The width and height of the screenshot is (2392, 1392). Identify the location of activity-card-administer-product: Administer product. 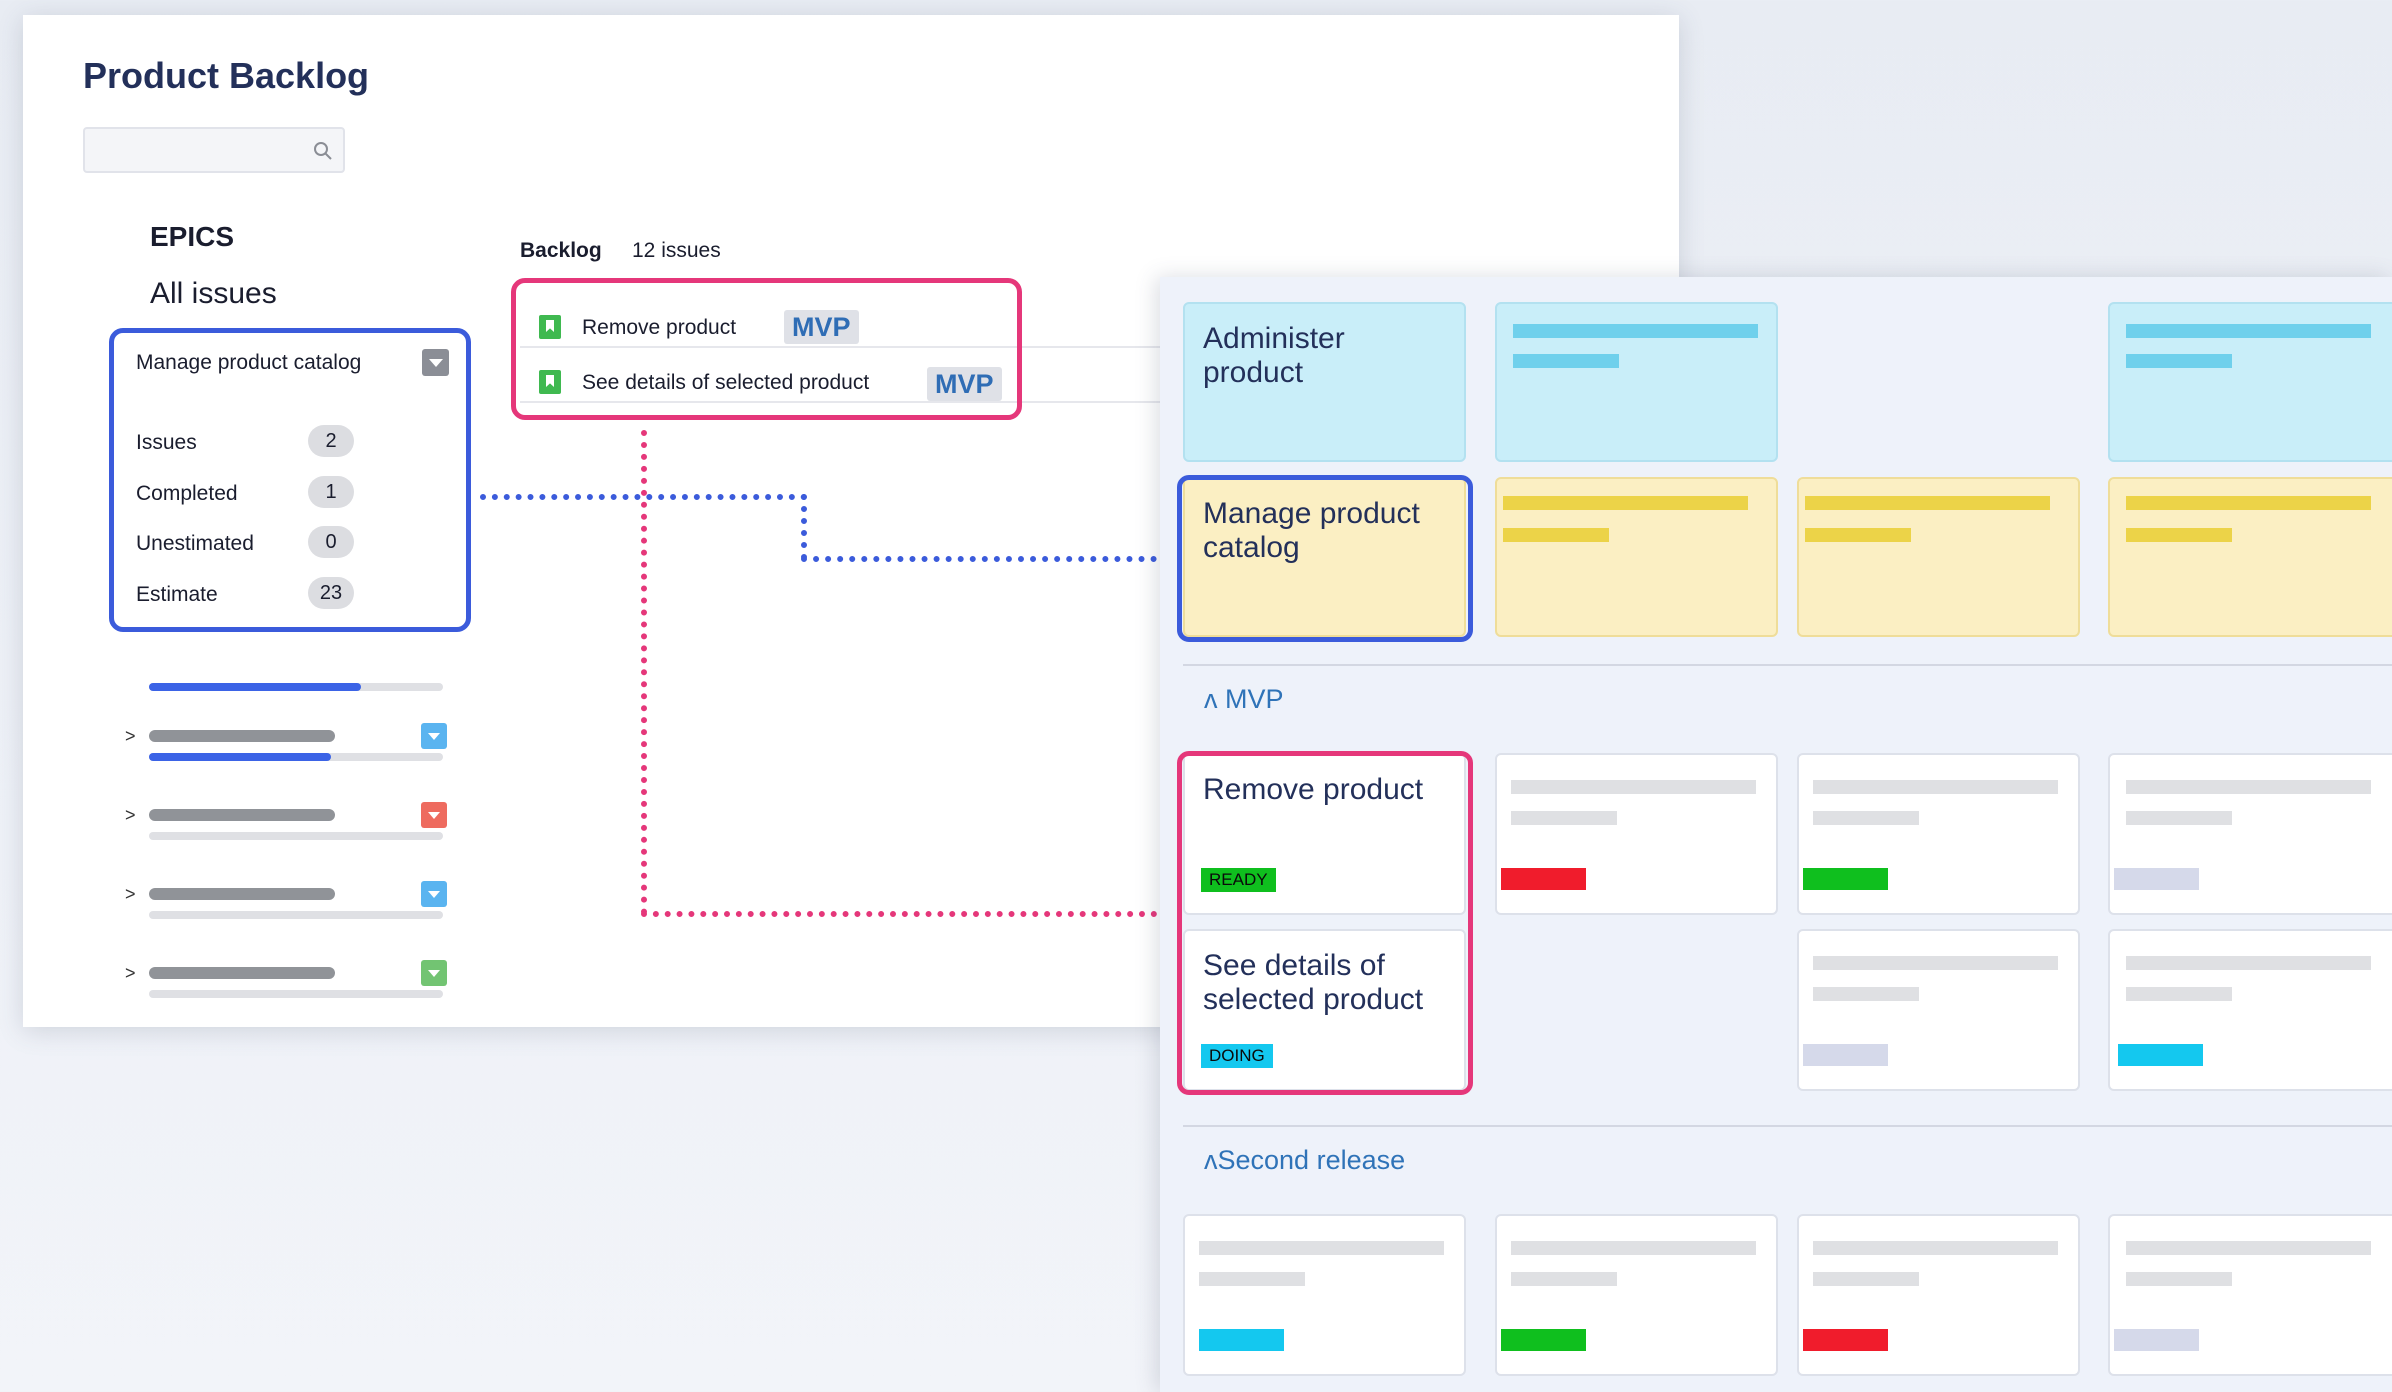
(1324, 382).